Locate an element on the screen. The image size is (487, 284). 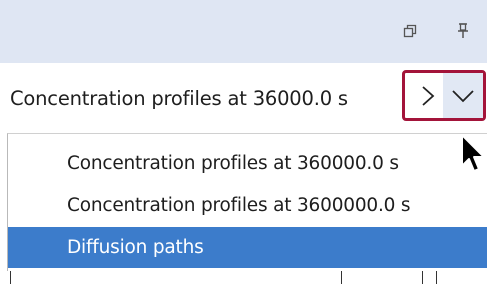
list-item: Concentration profiles at 360000.0 s is located at coordinates (247, 163).